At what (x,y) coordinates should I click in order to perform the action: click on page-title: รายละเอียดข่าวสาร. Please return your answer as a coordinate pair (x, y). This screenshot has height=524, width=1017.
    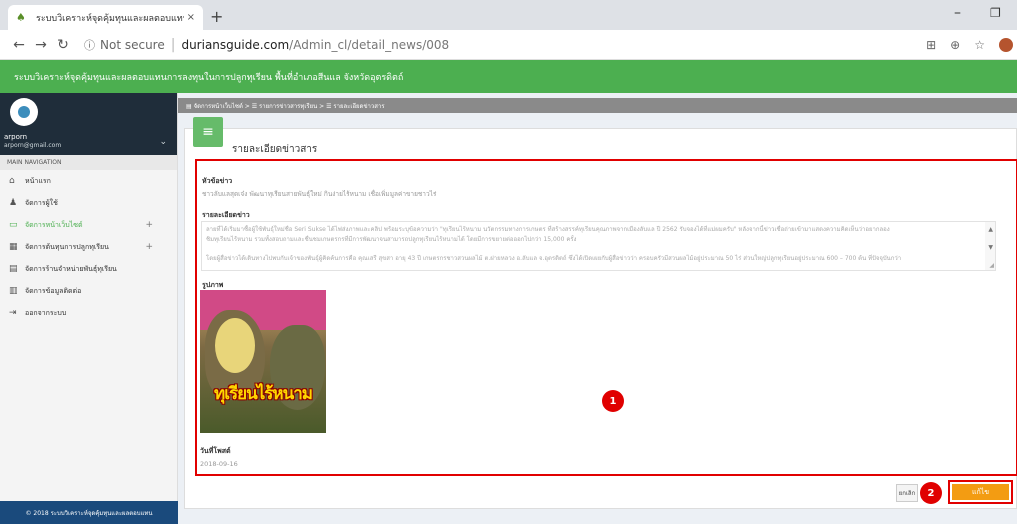
    Looking at the image, I should click on (275, 149).